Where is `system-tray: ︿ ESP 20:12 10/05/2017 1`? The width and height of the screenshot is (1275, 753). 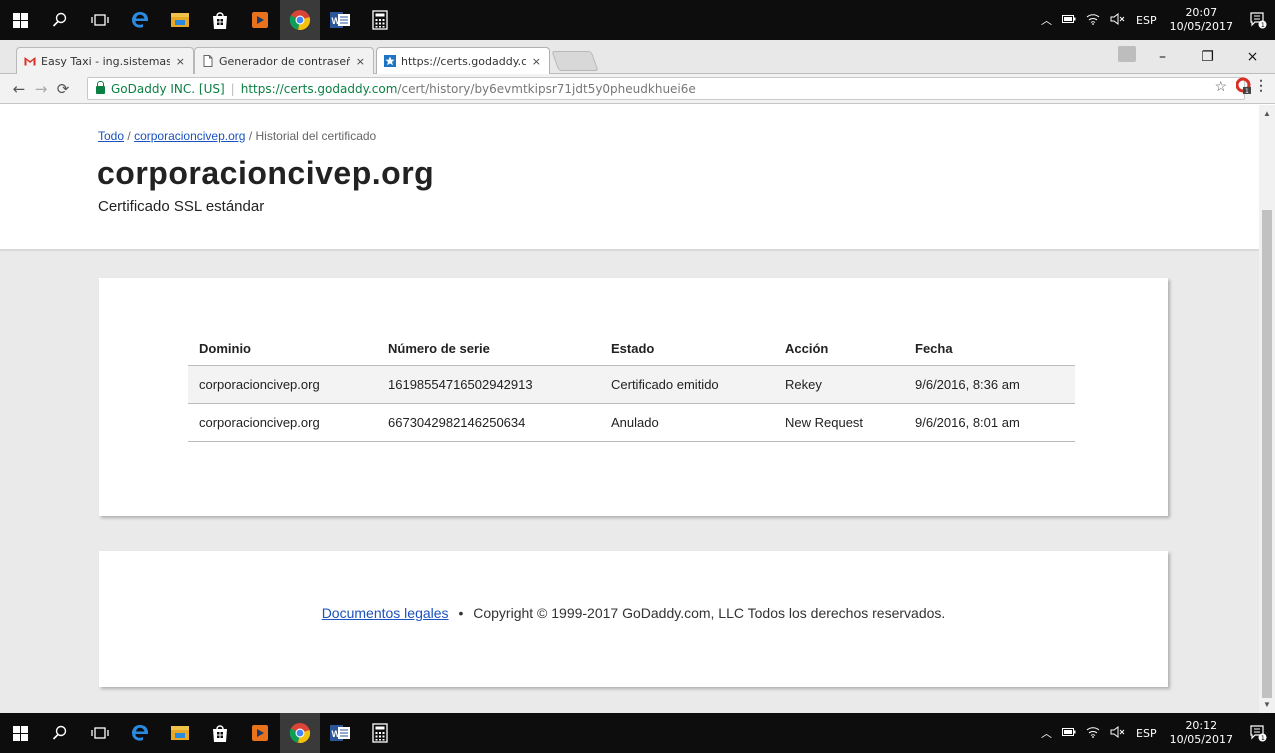 system-tray: ︿ ESP 20:12 10/05/2017 1 is located at coordinates (1155, 733).